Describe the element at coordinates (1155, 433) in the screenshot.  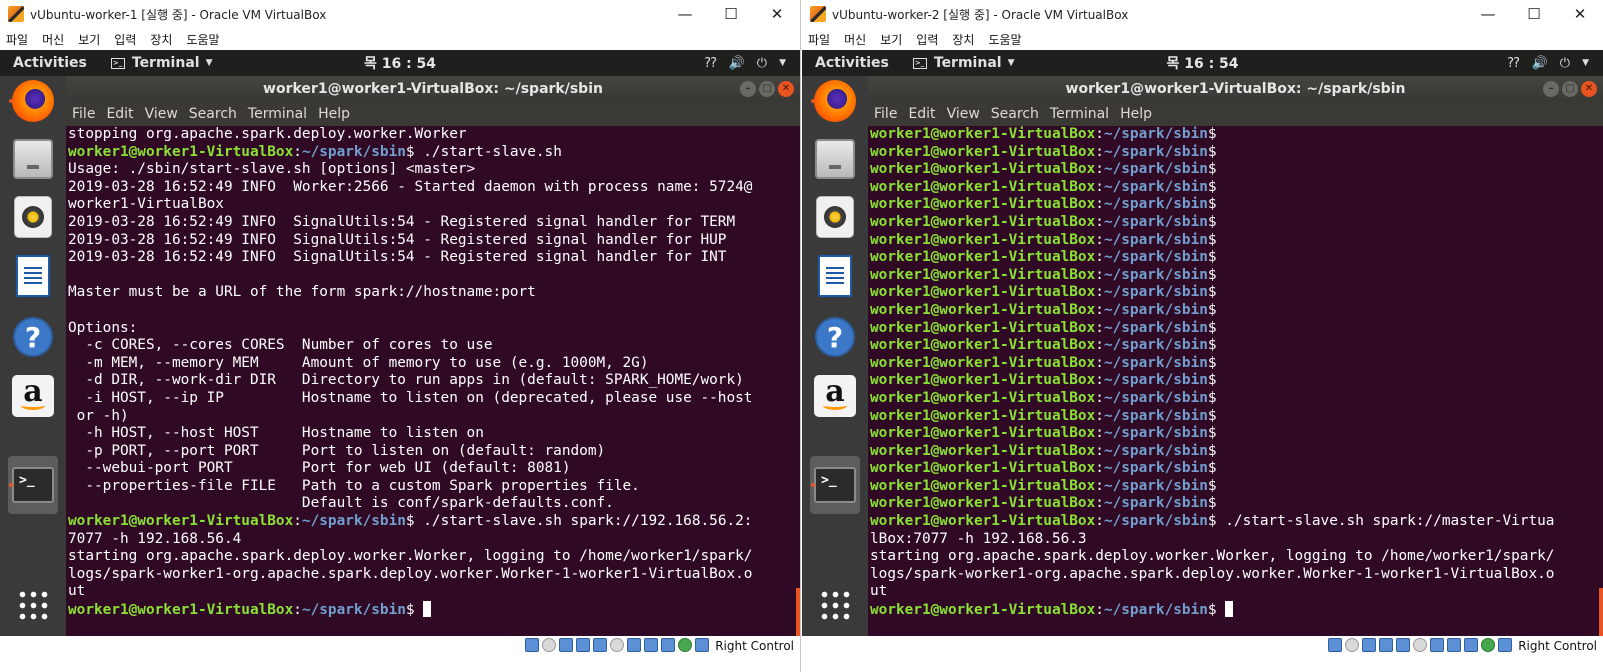
I see `prompt-path: ~/spark/sbin` at that location.